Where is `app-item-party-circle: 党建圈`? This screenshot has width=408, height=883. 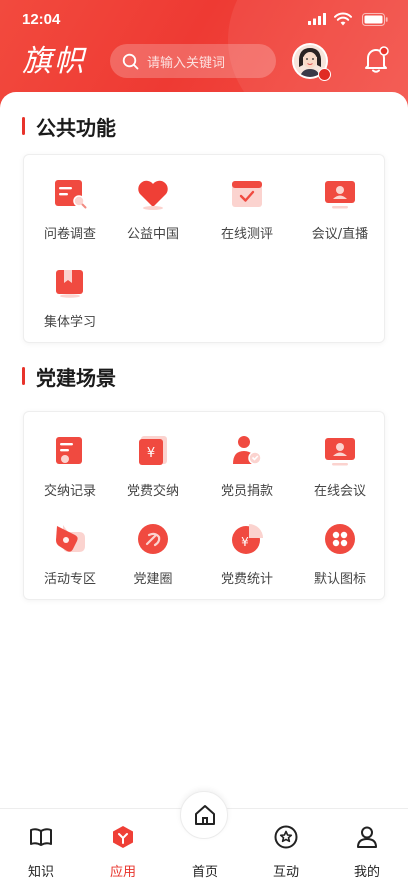 app-item-party-circle: 党建圈 is located at coordinates (153, 558).